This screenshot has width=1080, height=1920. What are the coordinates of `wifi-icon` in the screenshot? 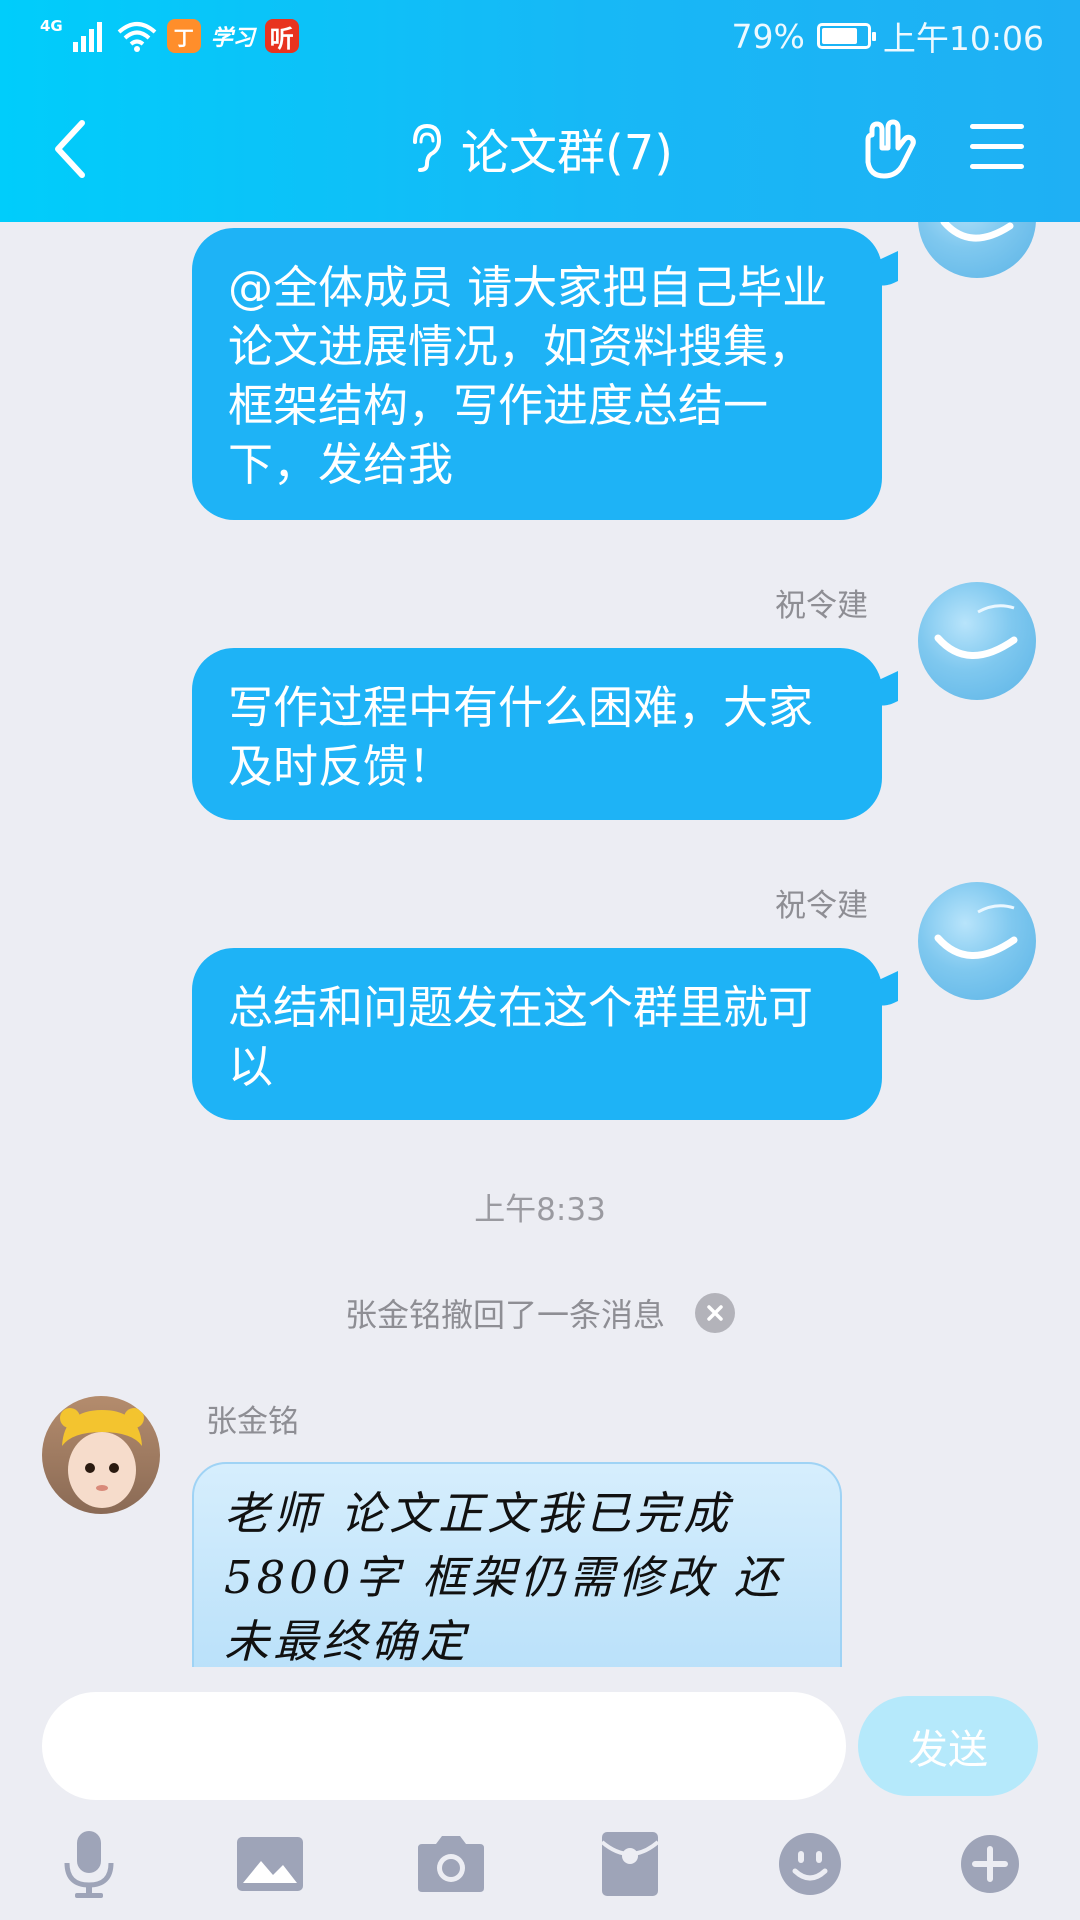 It's located at (137, 37).